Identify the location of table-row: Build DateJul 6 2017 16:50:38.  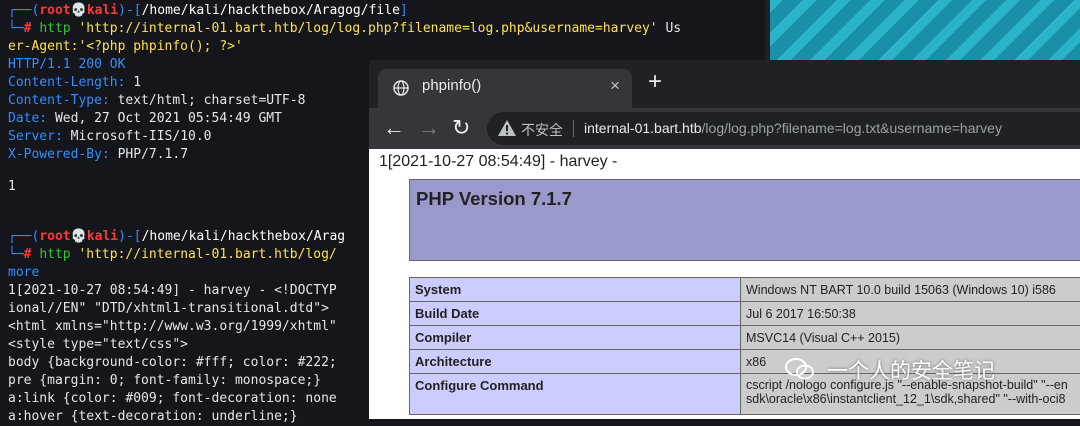
(745, 314).